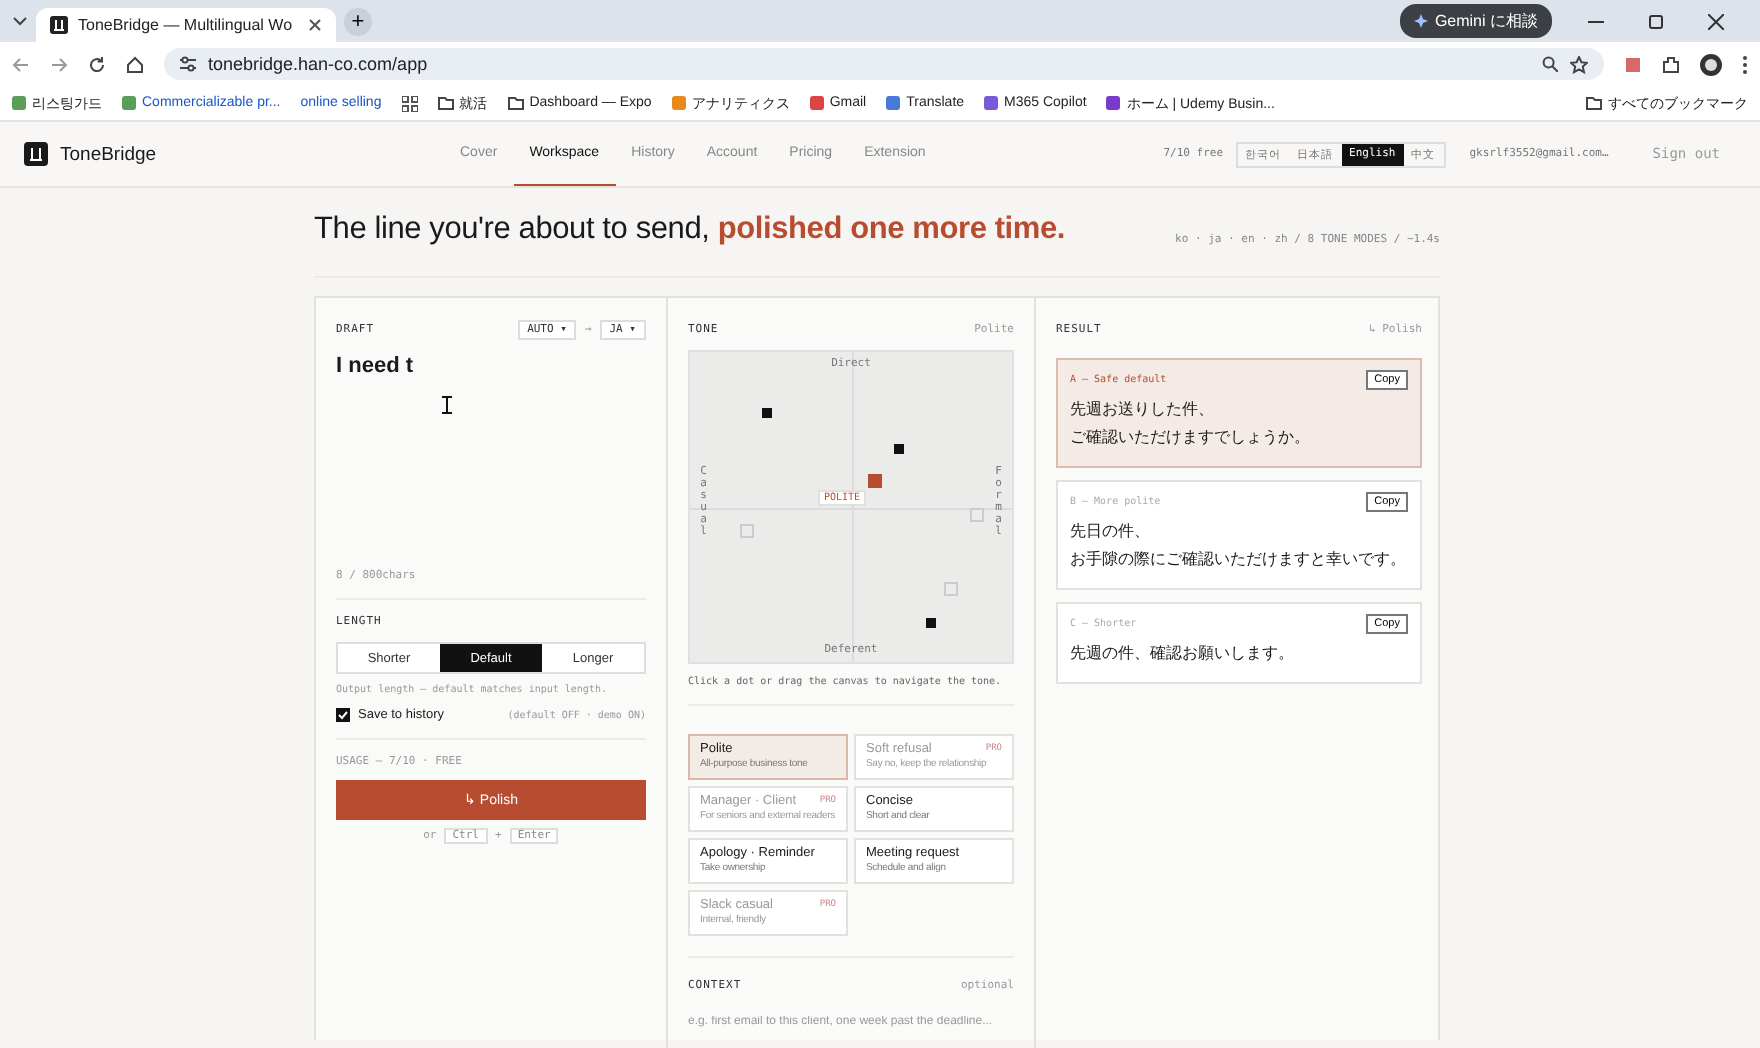 The height and width of the screenshot is (1048, 1760). Describe the element at coordinates (1550, 64) in the screenshot. I see `zoom-icon` at that location.